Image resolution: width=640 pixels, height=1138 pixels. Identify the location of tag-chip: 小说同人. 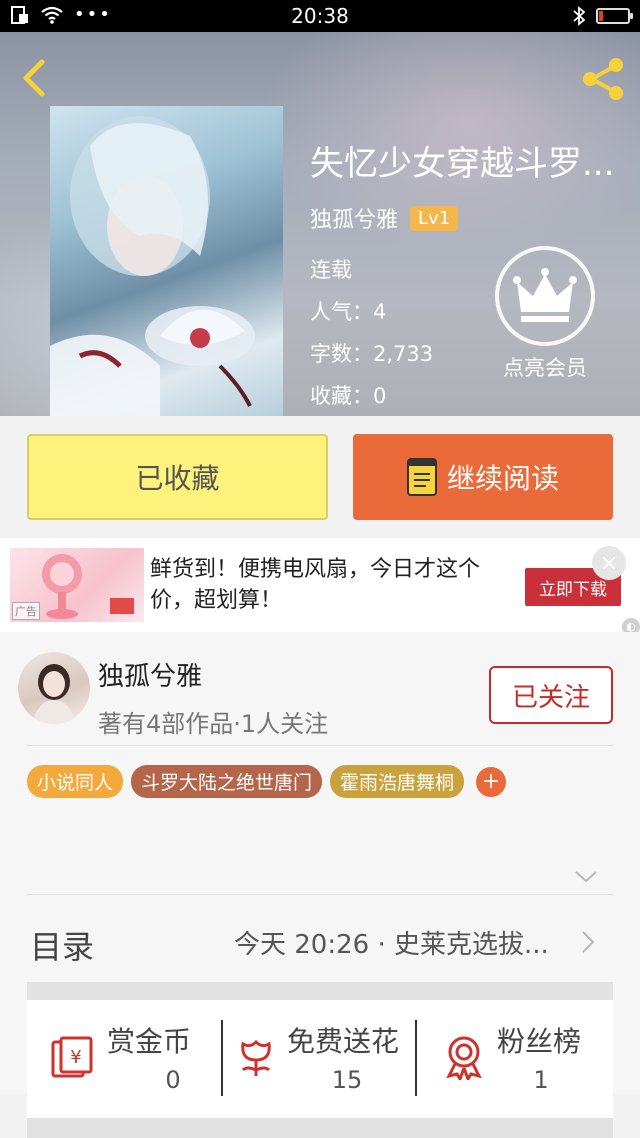
(75, 781).